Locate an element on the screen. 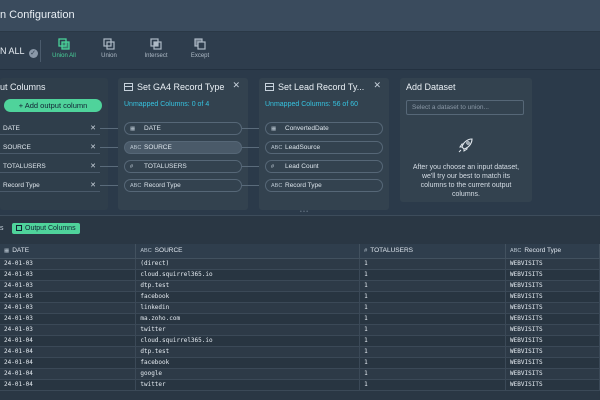 Image resolution: width=600 pixels, height=400 pixels. except-button: Except is located at coordinates (200, 48).